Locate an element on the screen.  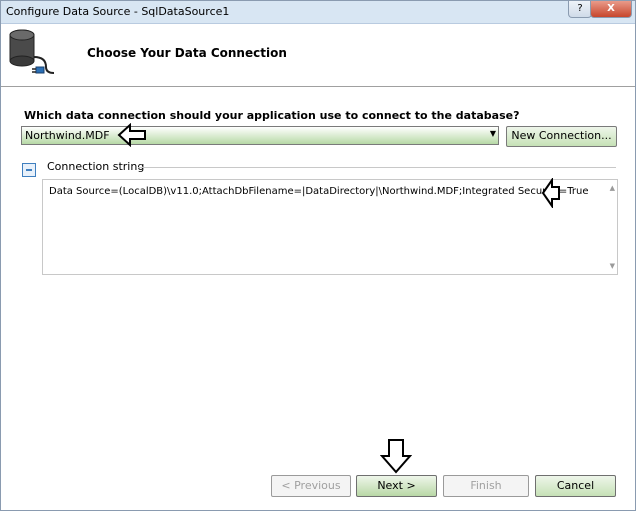
page-title: Choose Your Data Connection is located at coordinates (187, 53).